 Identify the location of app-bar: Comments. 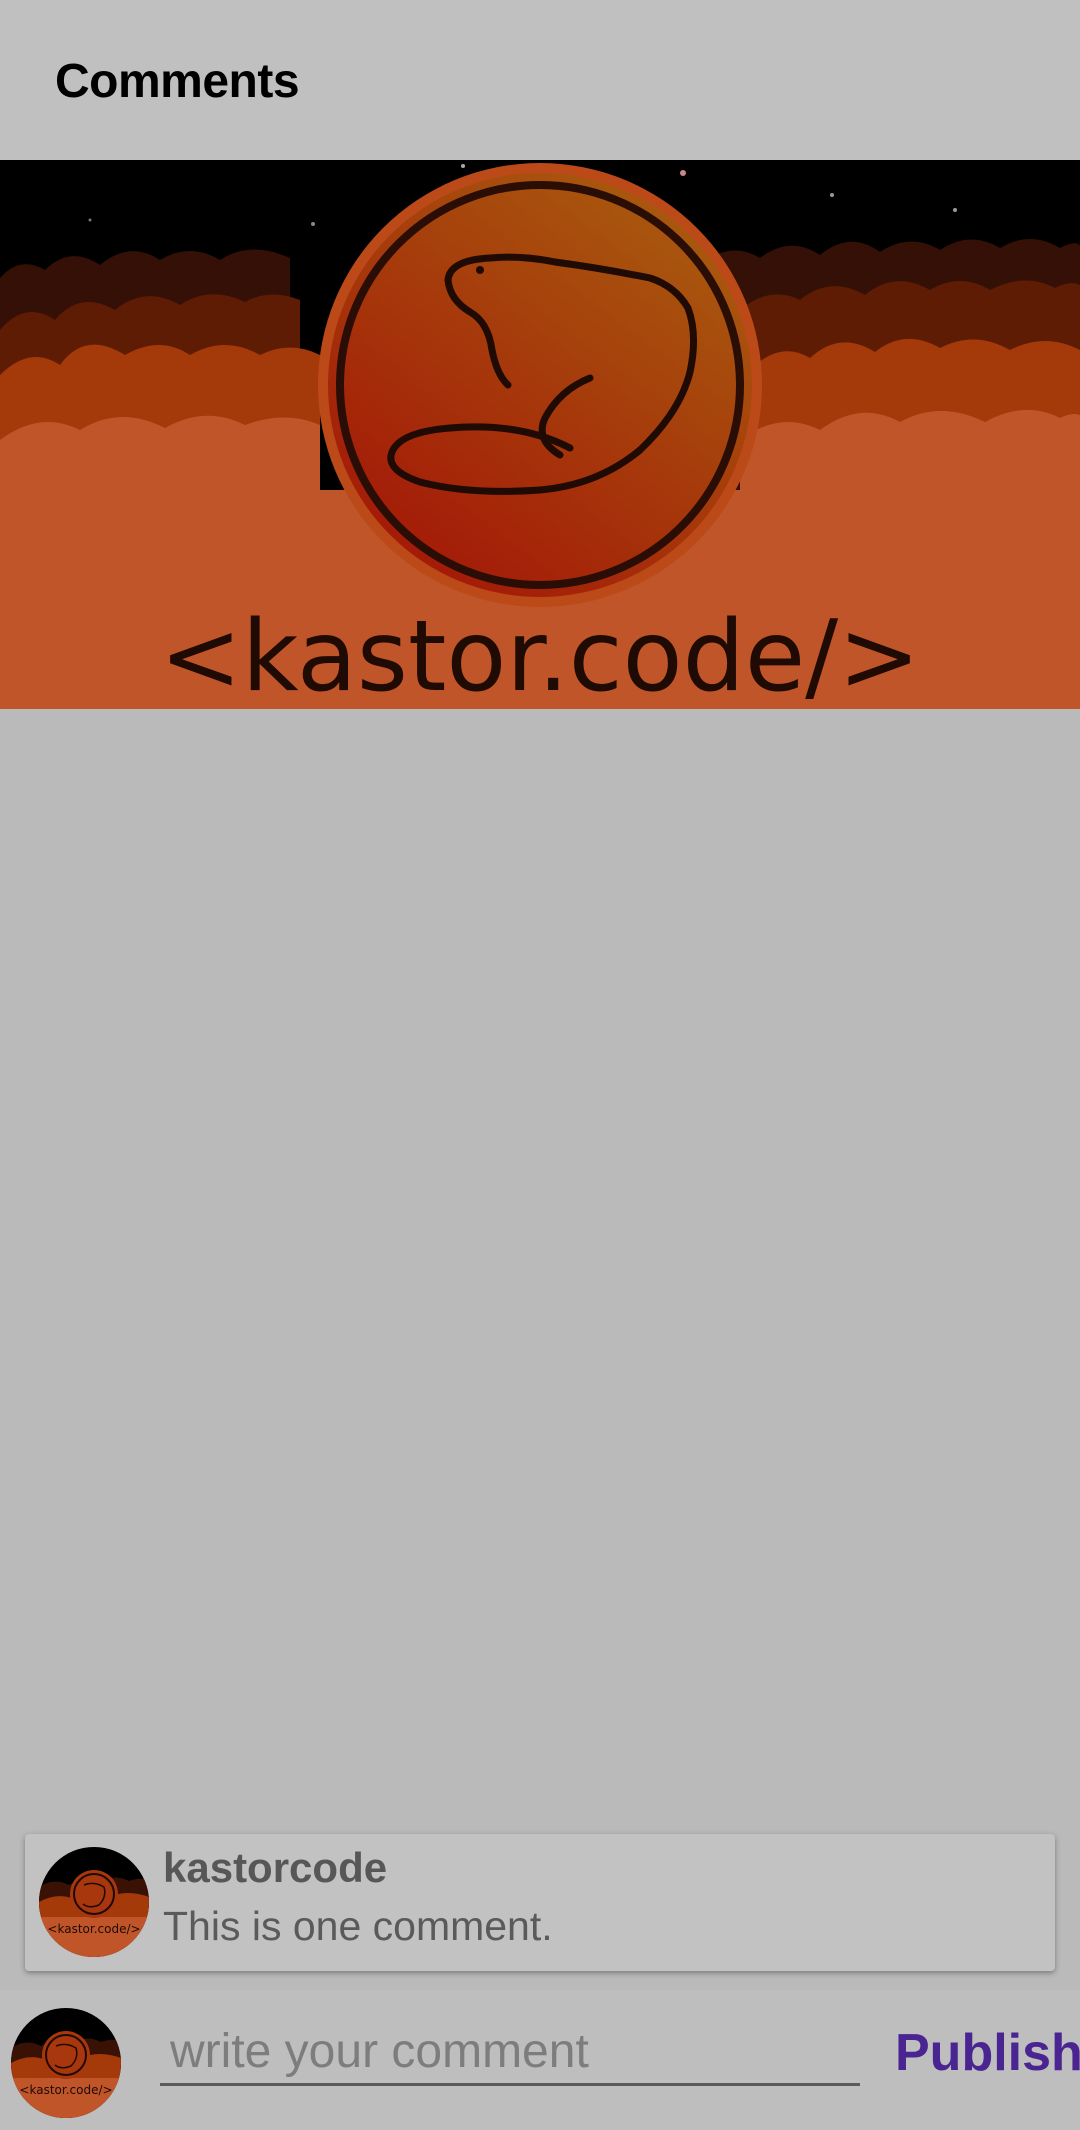
(540, 80).